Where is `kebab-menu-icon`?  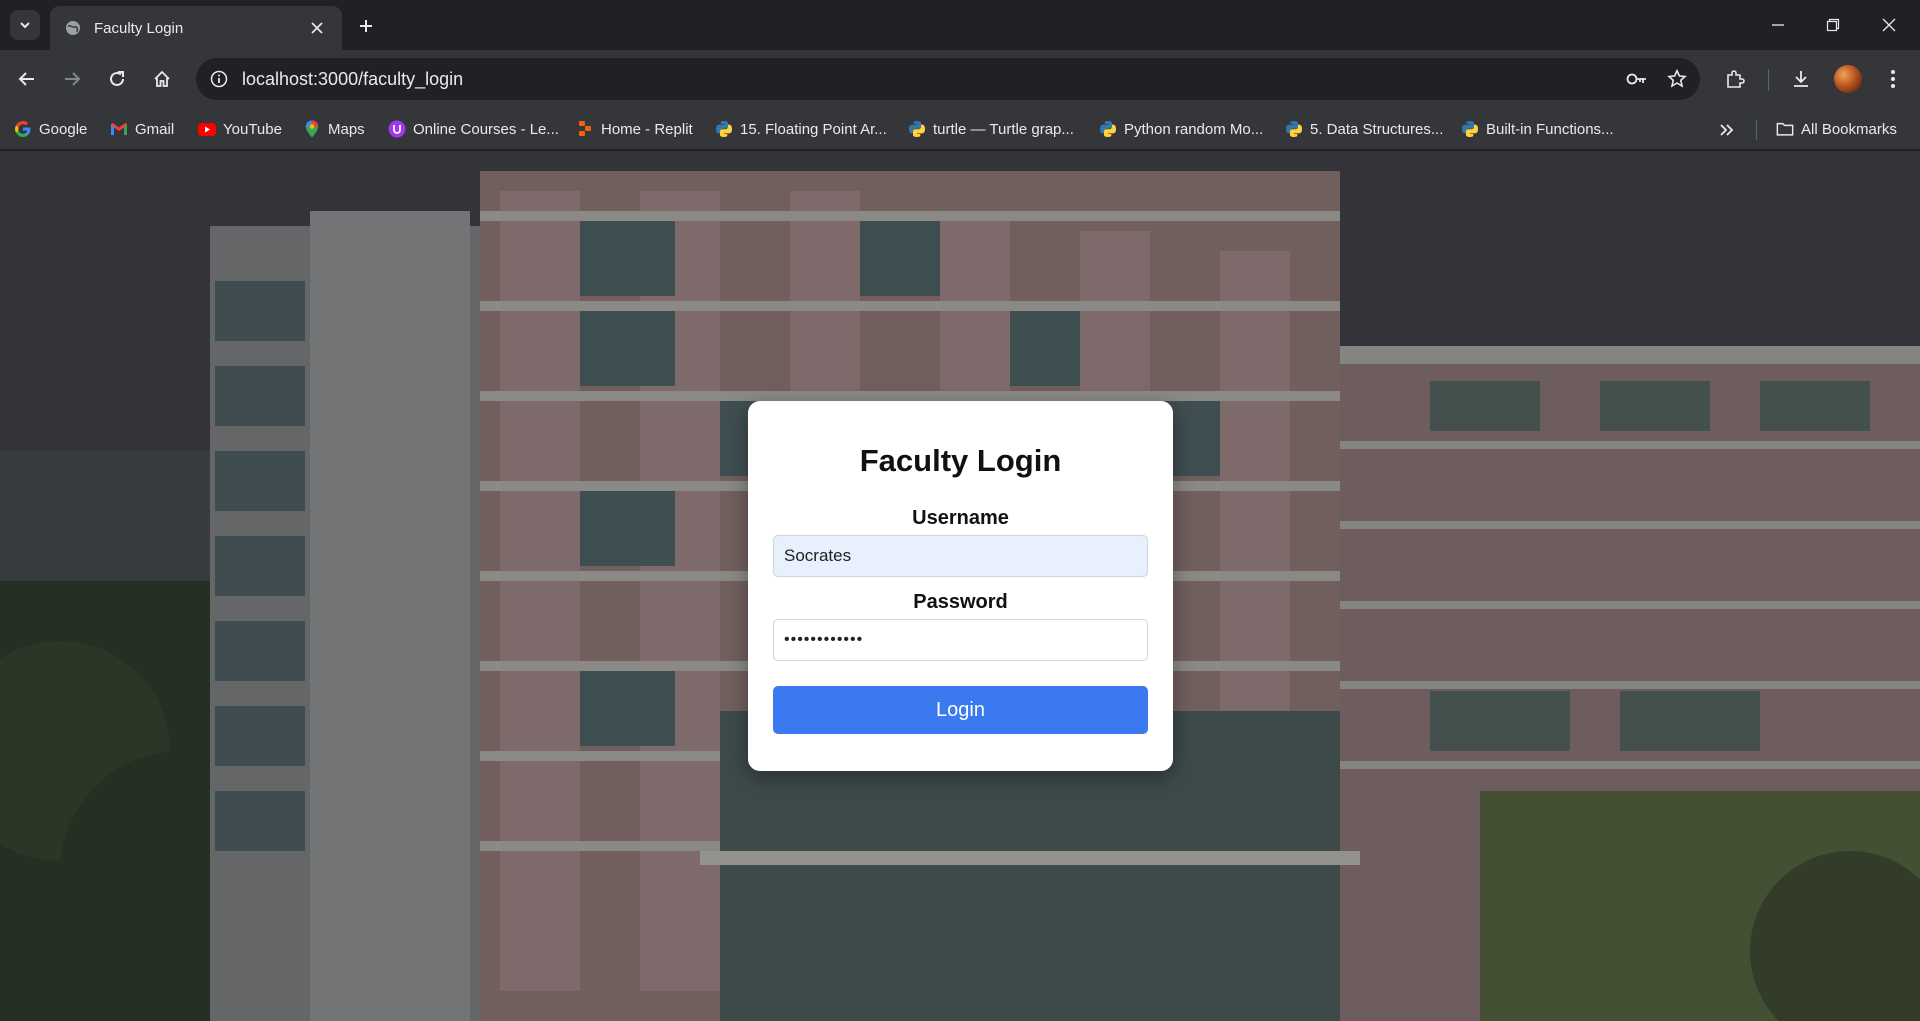
kebab-menu-icon is located at coordinates (1893, 79).